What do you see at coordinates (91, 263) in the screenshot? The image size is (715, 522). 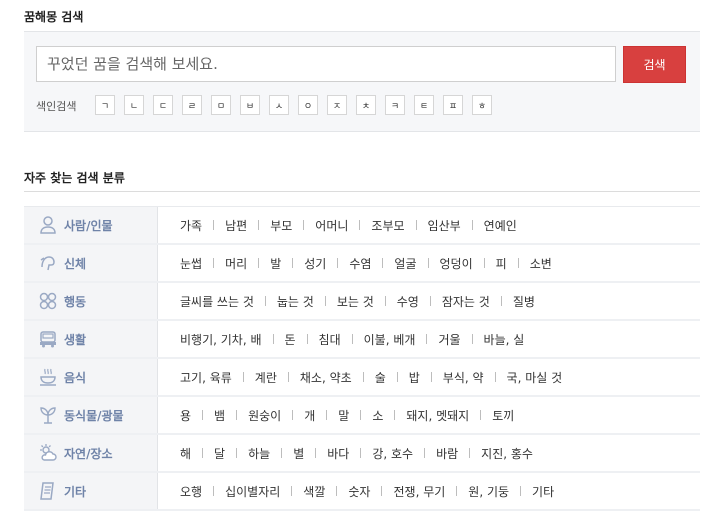 I see `category-header: 신체` at bounding box center [91, 263].